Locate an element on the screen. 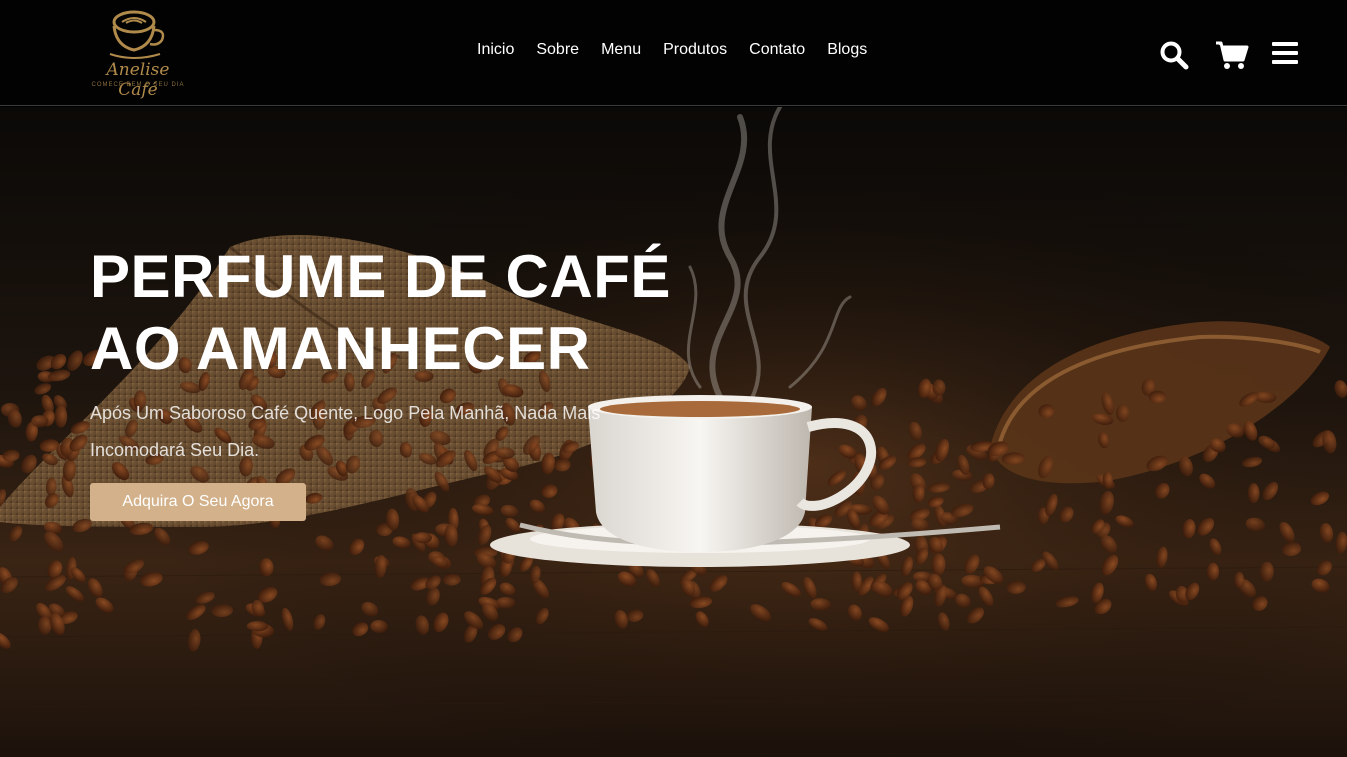 This screenshot has height=757, width=1347. logo-brand-text: Anelise Café is located at coordinates (138, 80).